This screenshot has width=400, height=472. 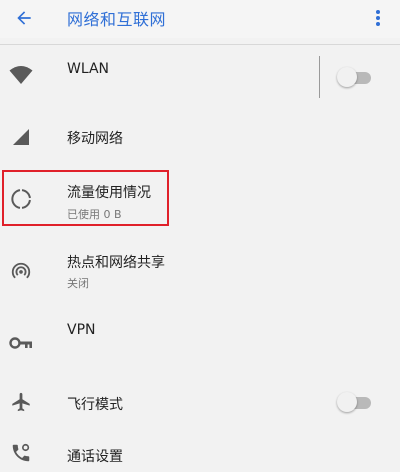 What do you see at coordinates (200, 139) in the screenshot?
I see `settings-item-mobile-network: 移动网络` at bounding box center [200, 139].